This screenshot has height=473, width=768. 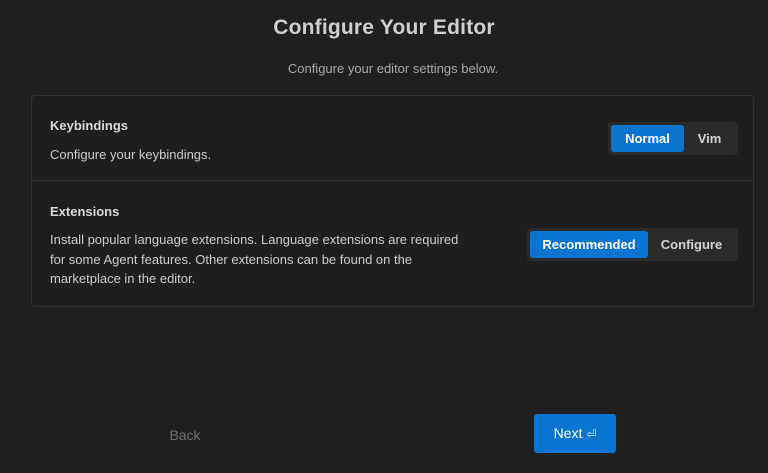 I want to click on page-title: Configure Your Editor, so click(x=384, y=27).